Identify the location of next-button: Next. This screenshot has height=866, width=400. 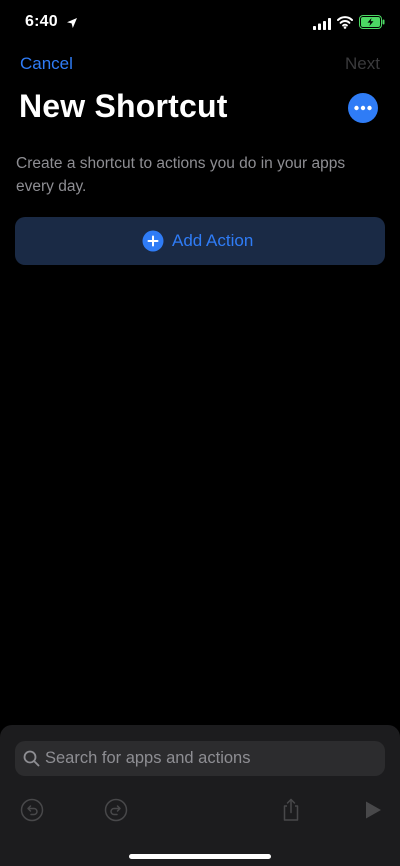
(362, 64).